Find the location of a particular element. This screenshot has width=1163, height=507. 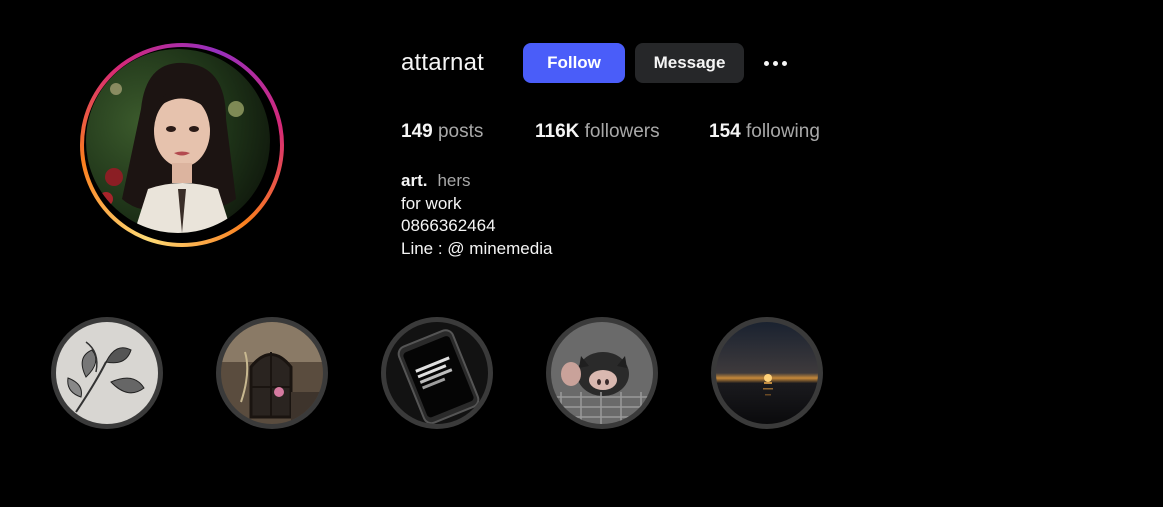

following-label: following is located at coordinates (782, 131).